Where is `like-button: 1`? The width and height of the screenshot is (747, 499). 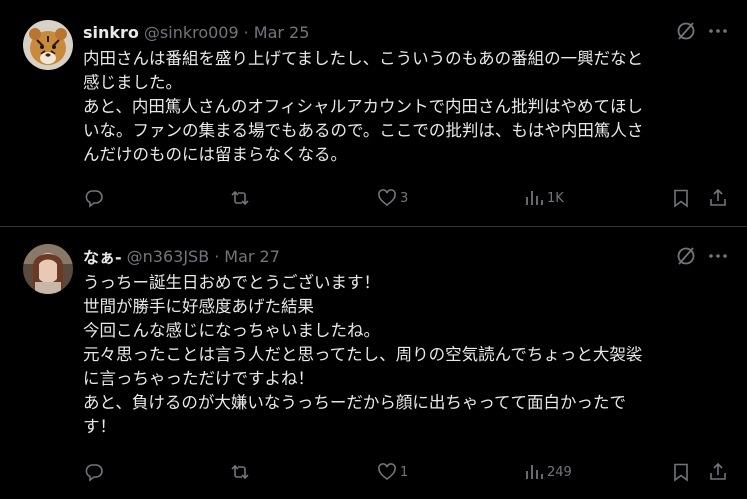 like-button: 1 is located at coordinates (392, 472).